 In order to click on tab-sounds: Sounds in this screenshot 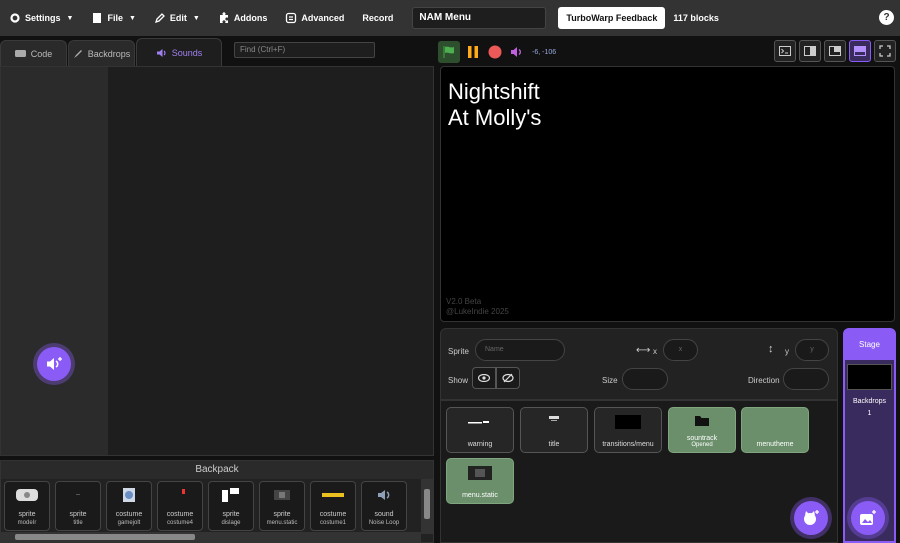, I will do `click(179, 52)`.